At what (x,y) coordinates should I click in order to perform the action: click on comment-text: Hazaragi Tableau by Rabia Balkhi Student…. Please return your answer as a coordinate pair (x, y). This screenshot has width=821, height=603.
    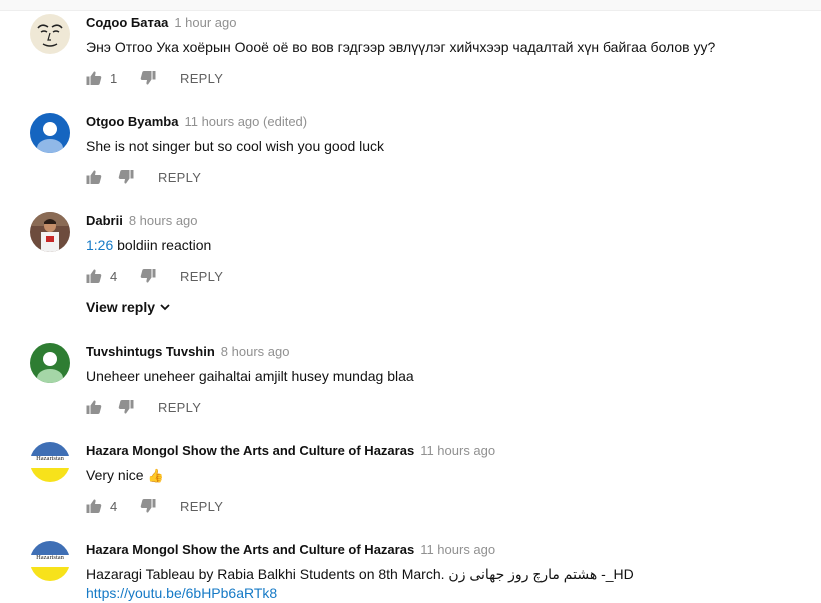
    Looking at the image, I should click on (360, 574).